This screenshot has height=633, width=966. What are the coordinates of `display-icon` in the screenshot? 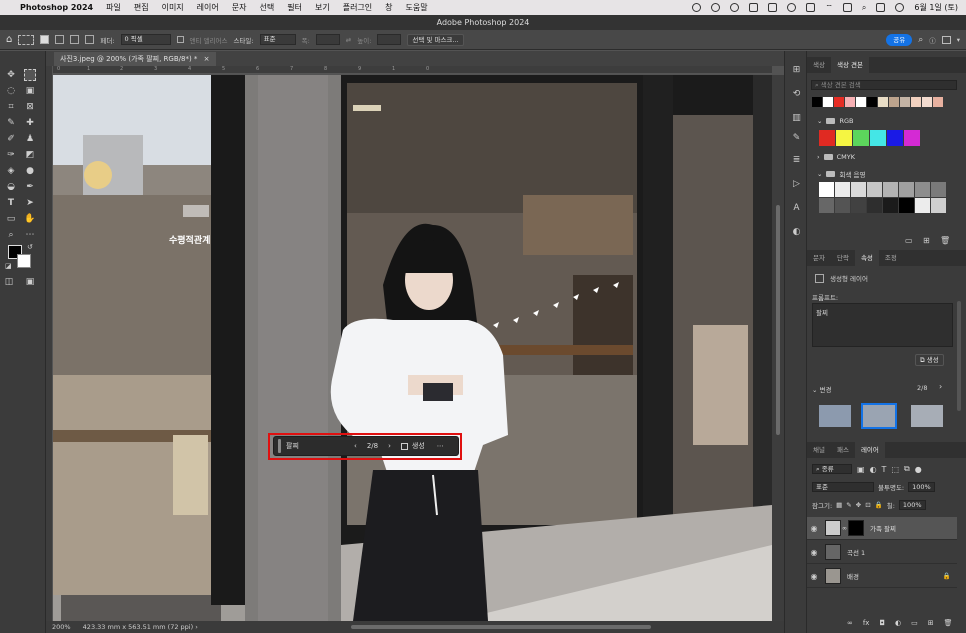 It's located at (754, 7).